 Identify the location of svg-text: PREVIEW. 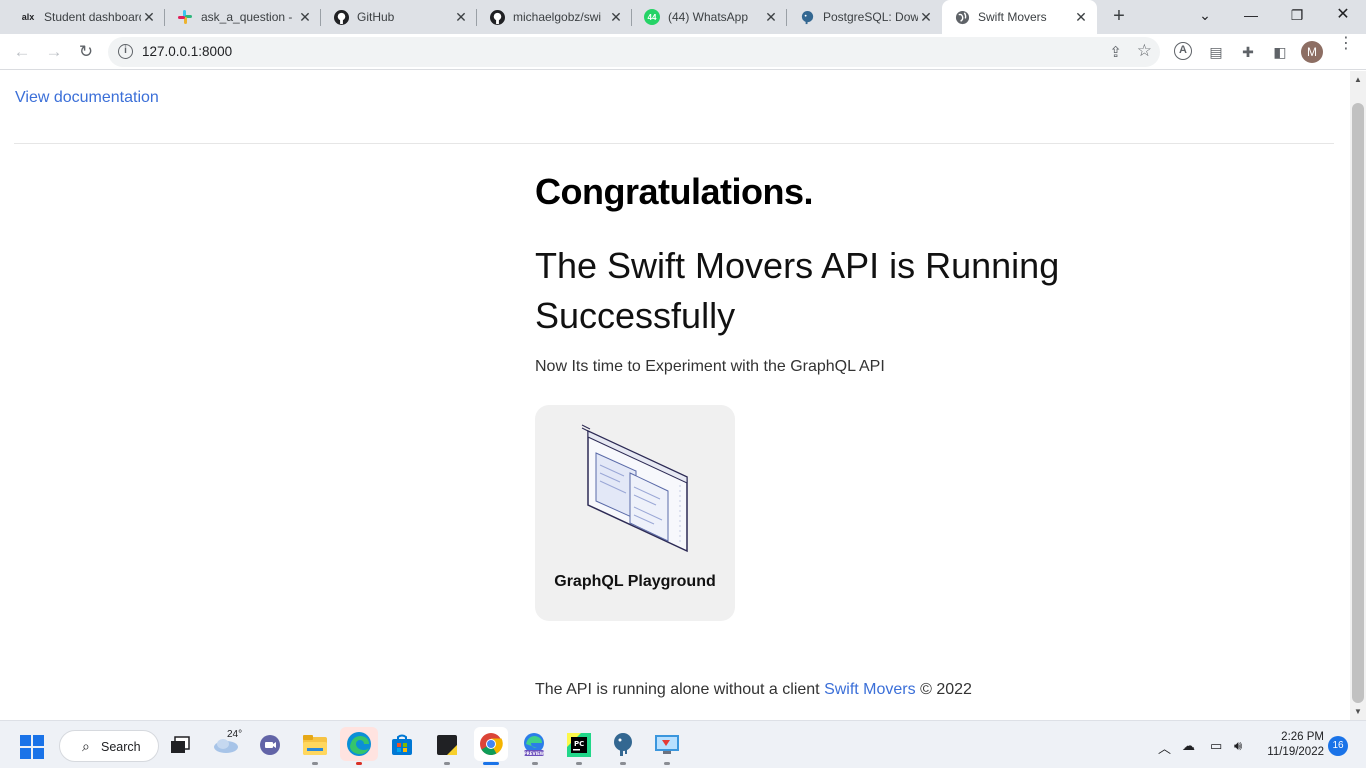
(534, 753).